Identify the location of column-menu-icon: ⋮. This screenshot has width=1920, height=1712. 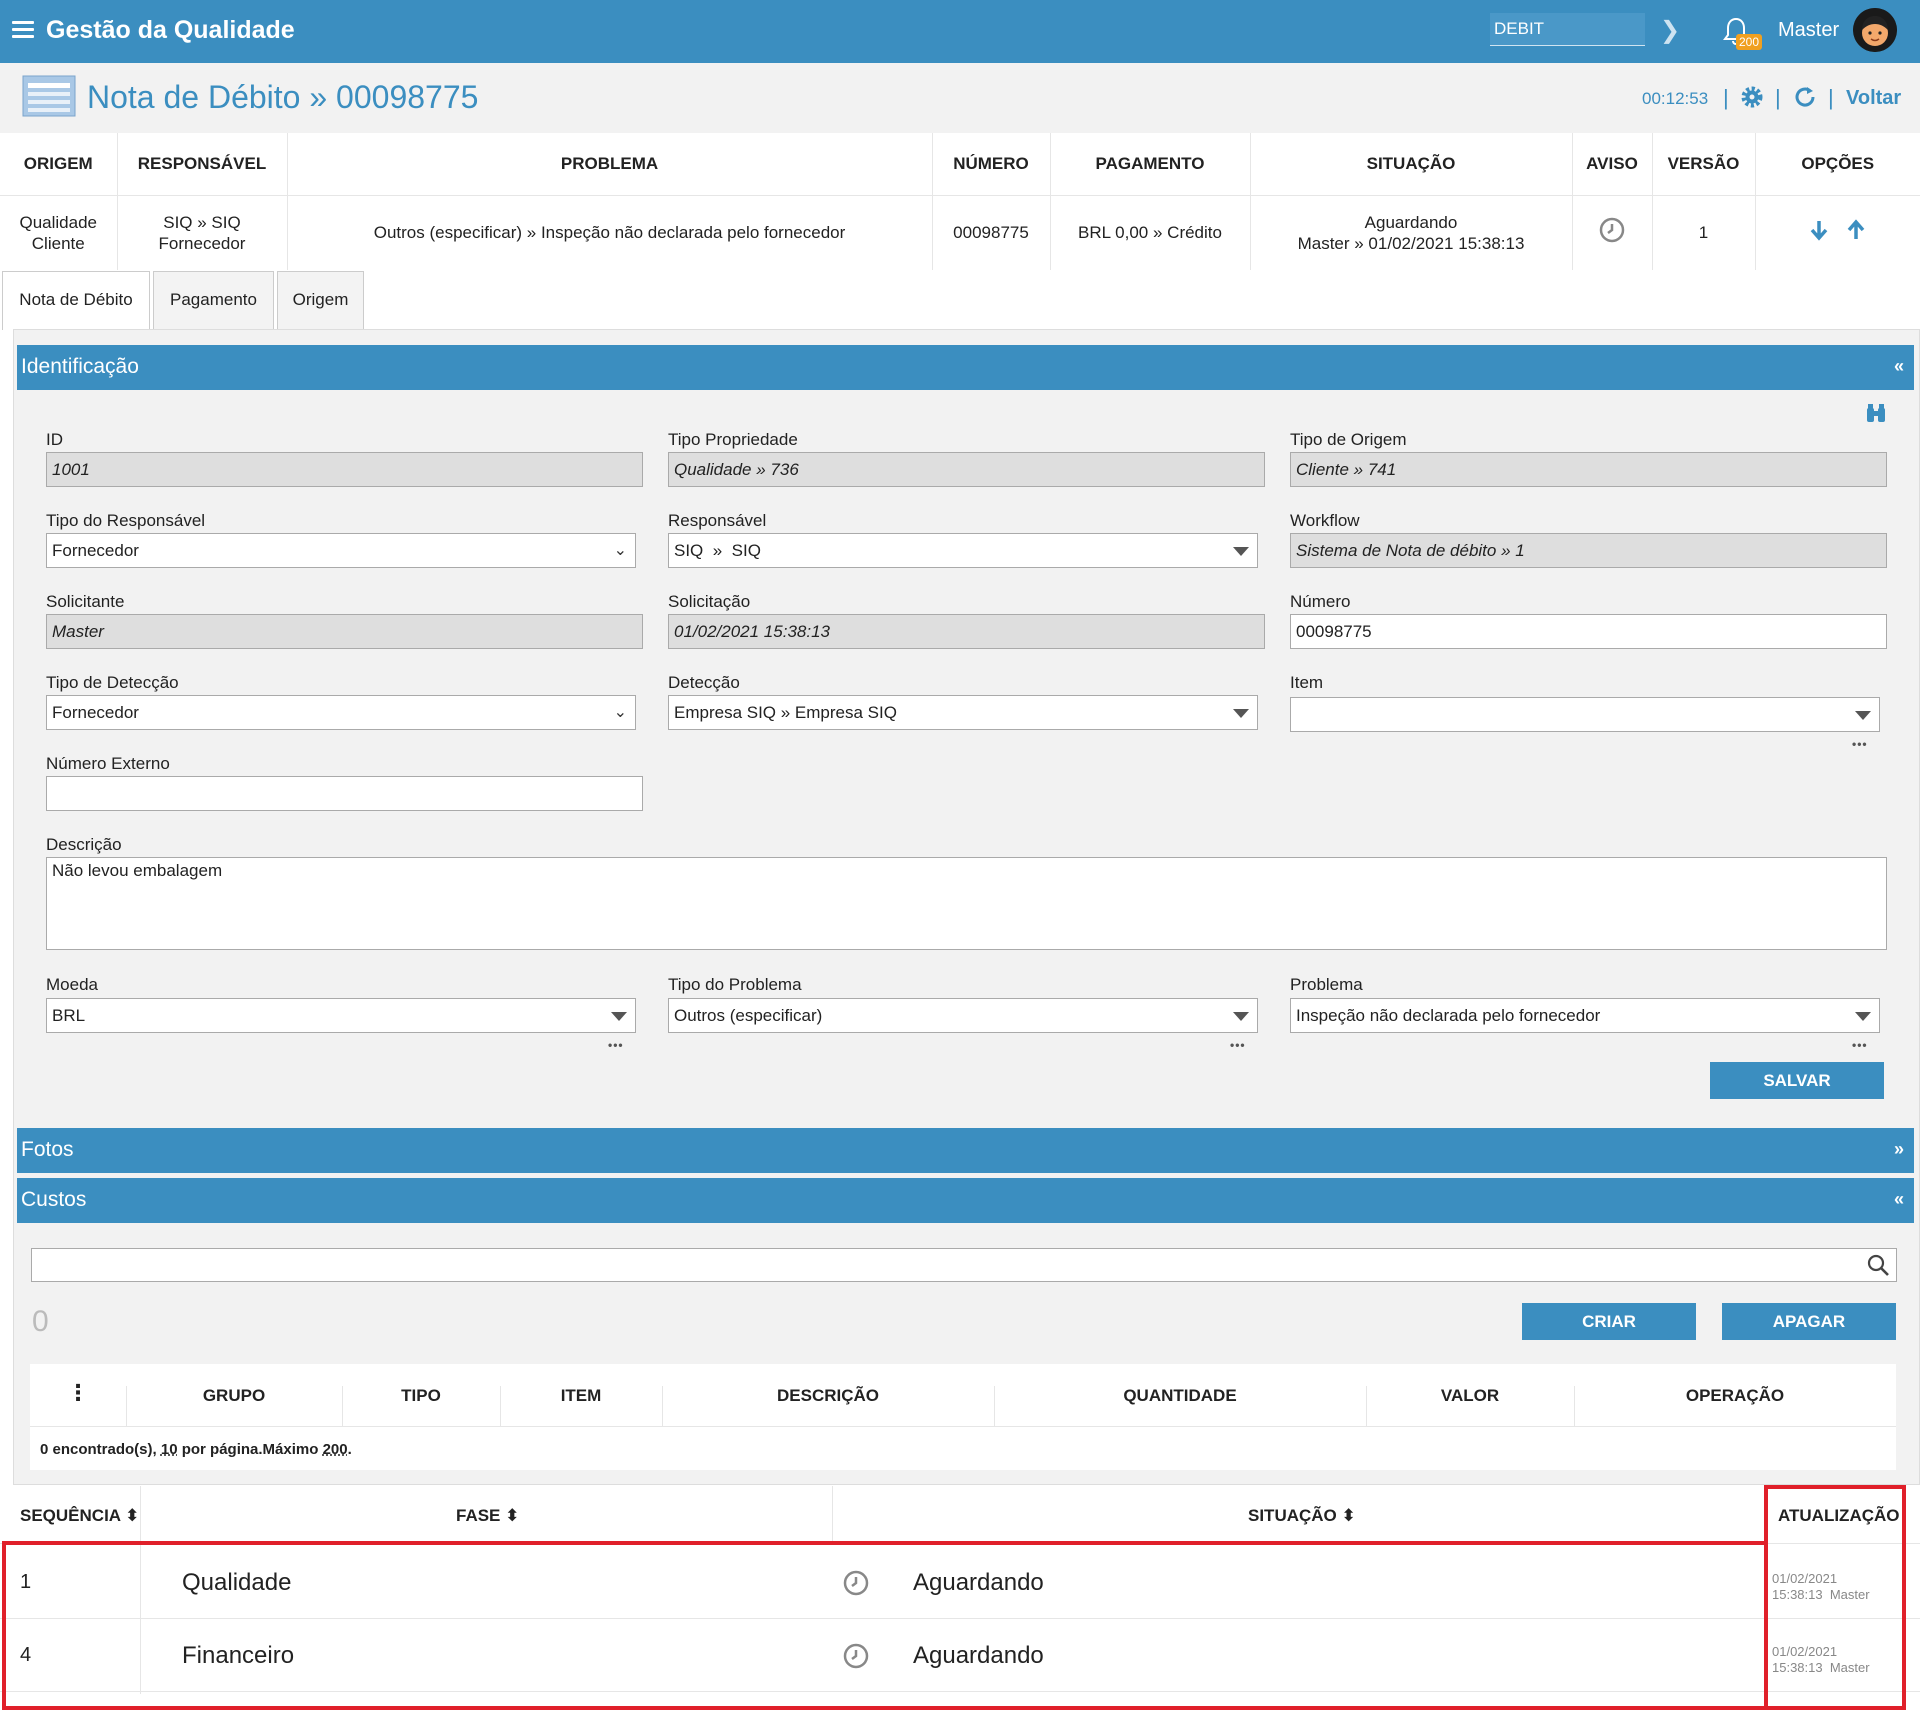
(78, 1393).